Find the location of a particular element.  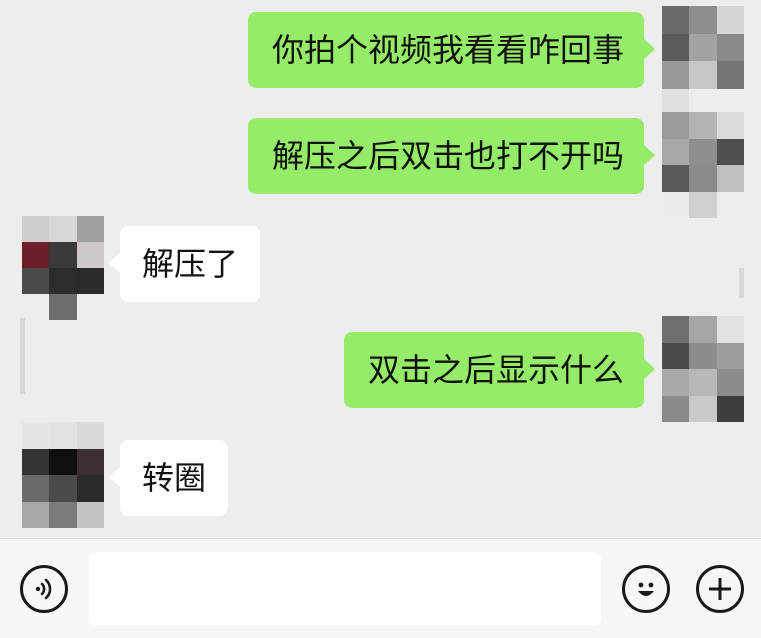

emoji-icon is located at coordinates (646, 589).